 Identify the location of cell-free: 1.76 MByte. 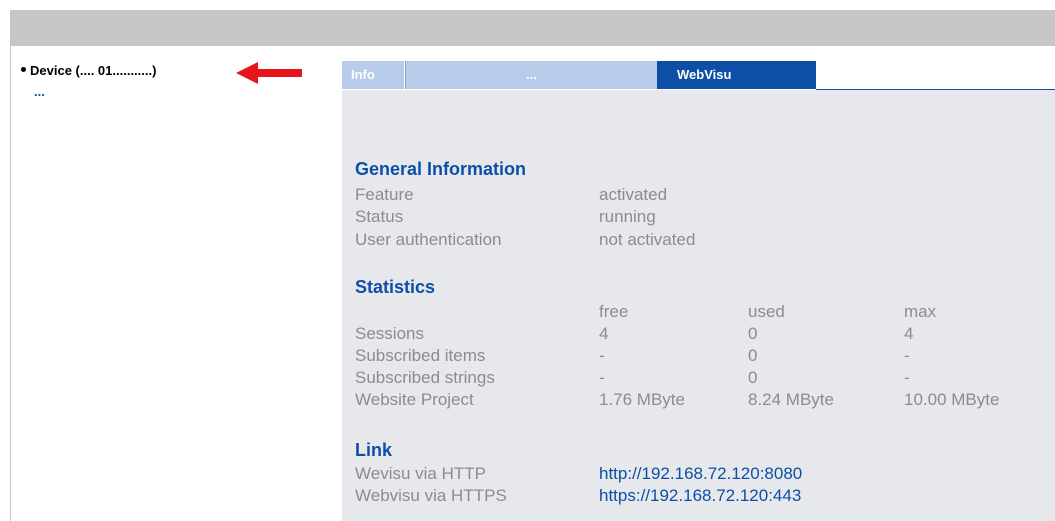
(642, 399).